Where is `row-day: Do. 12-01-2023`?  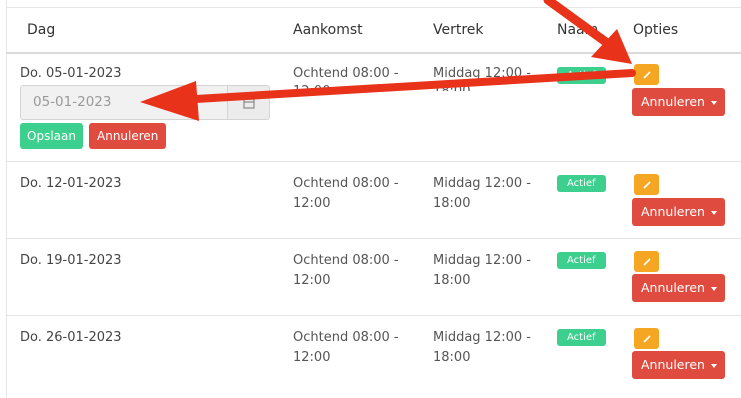 row-day: Do. 12-01-2023 is located at coordinates (71, 183).